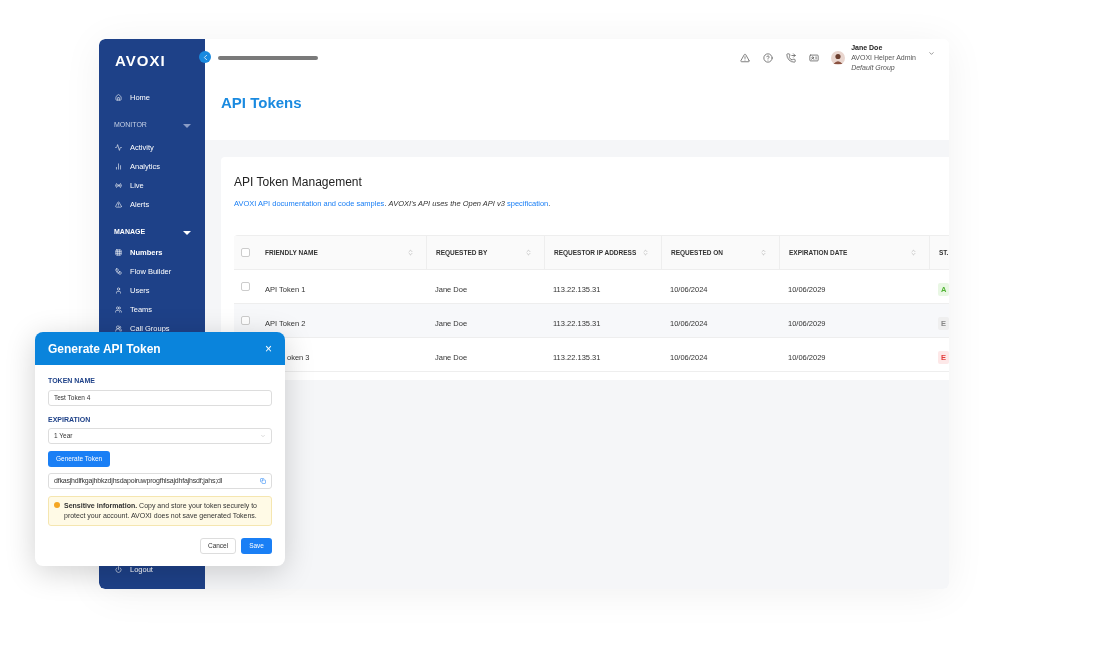 The height and width of the screenshot is (650, 1100). What do you see at coordinates (140, 60) in the screenshot?
I see `logo: AVOXI` at bounding box center [140, 60].